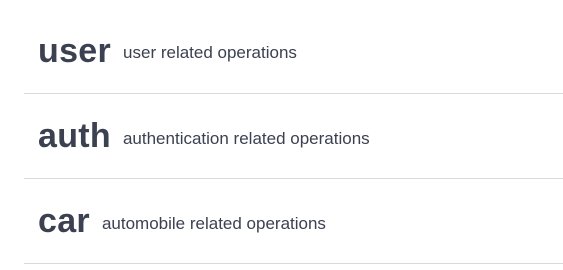 The height and width of the screenshot is (270, 563). What do you see at coordinates (74, 136) in the screenshot?
I see `tag-name: auth` at bounding box center [74, 136].